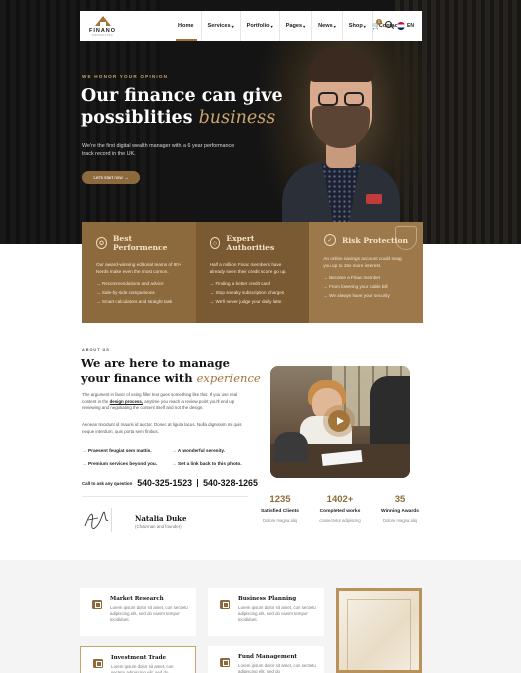  I want to click on stat-value: 1402+, so click(340, 499).